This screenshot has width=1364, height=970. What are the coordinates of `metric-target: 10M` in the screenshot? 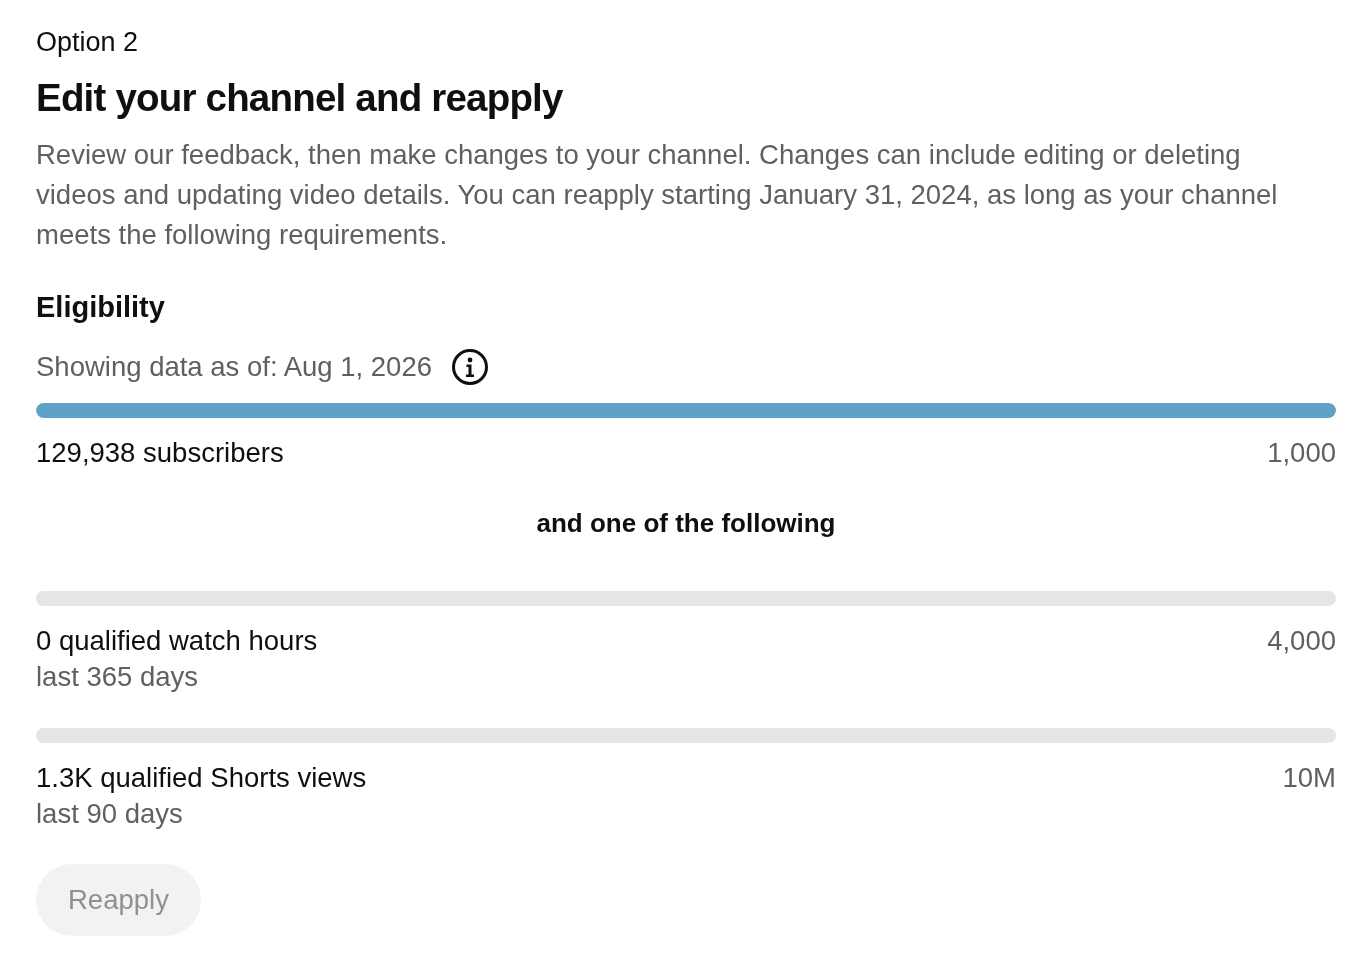 It's located at (1309, 778).